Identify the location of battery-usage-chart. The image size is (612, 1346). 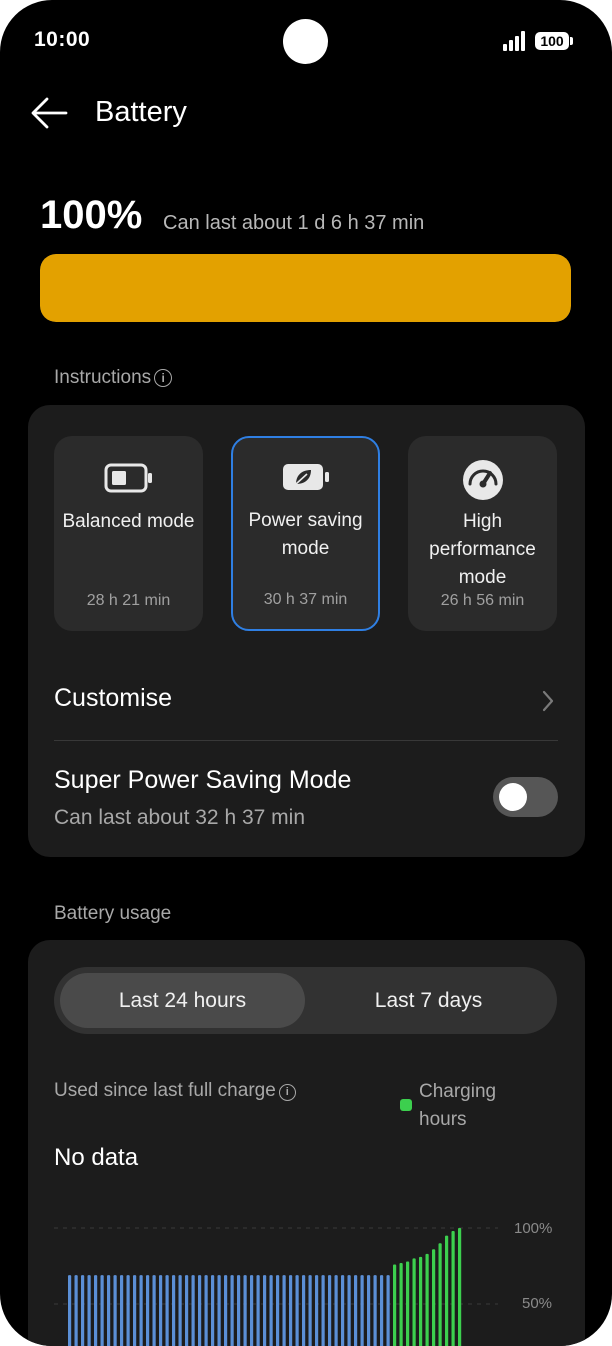
(276, 1286).